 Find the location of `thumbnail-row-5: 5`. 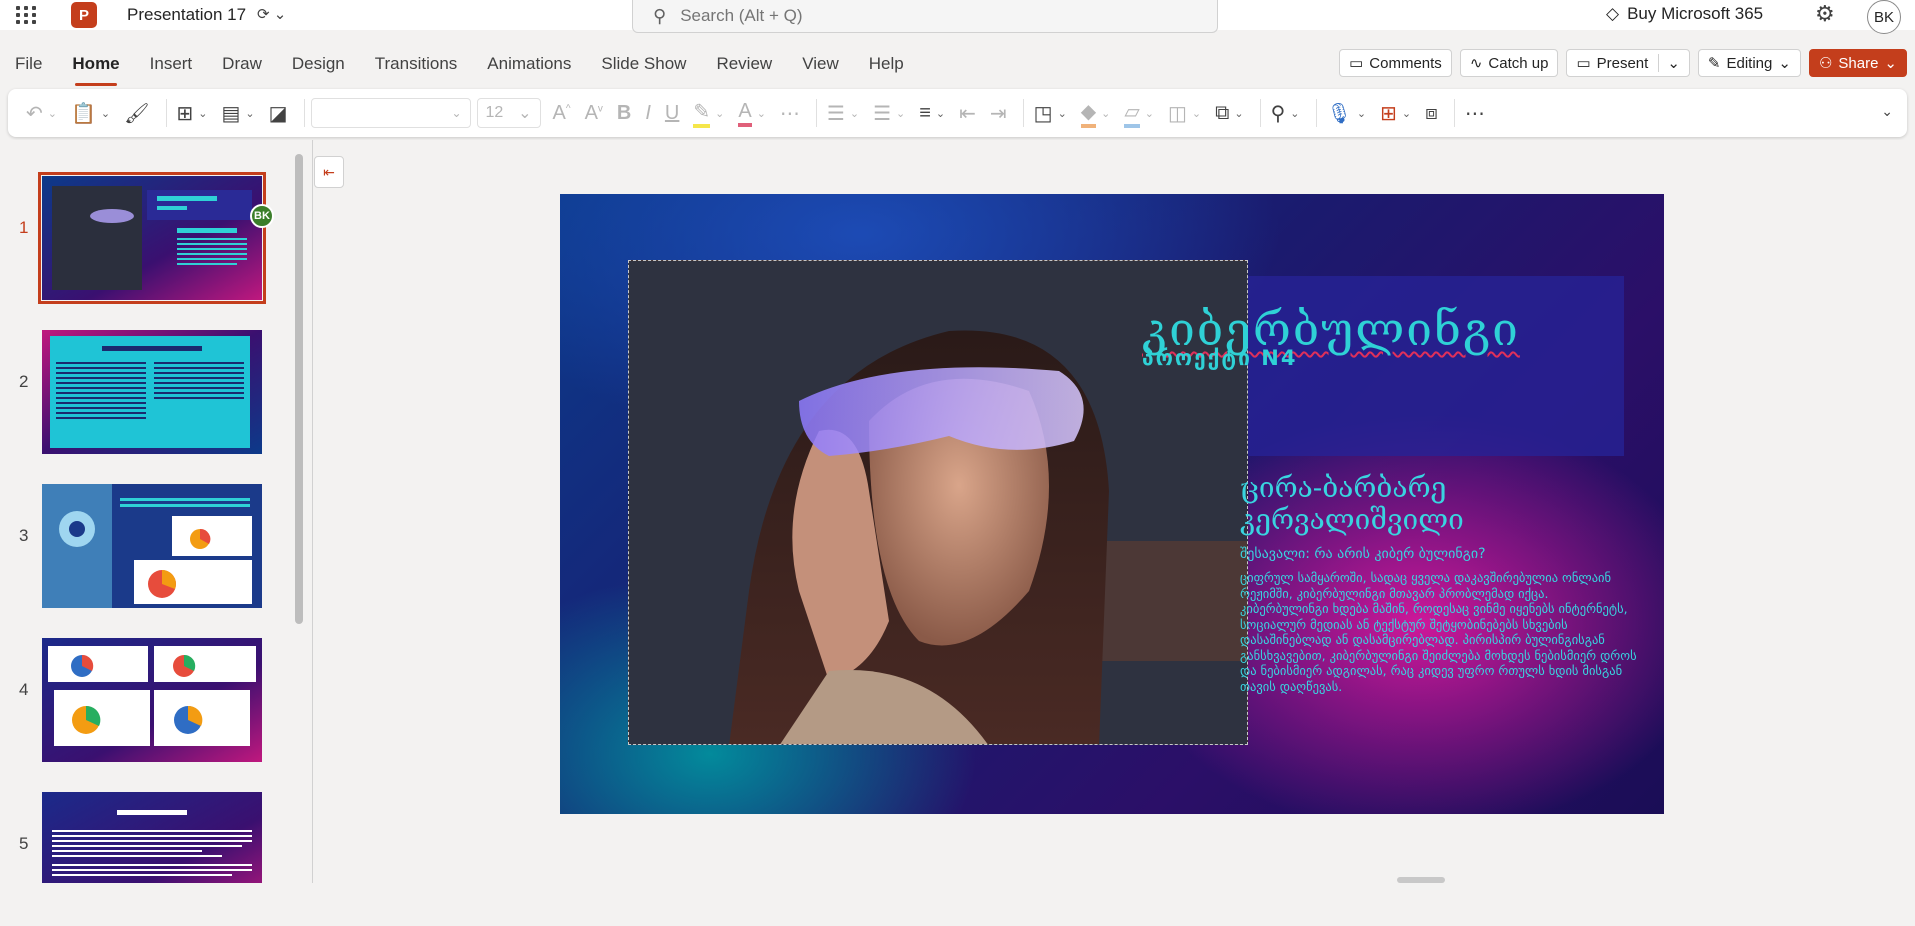

thumbnail-row-5: 5 is located at coordinates (135, 859).